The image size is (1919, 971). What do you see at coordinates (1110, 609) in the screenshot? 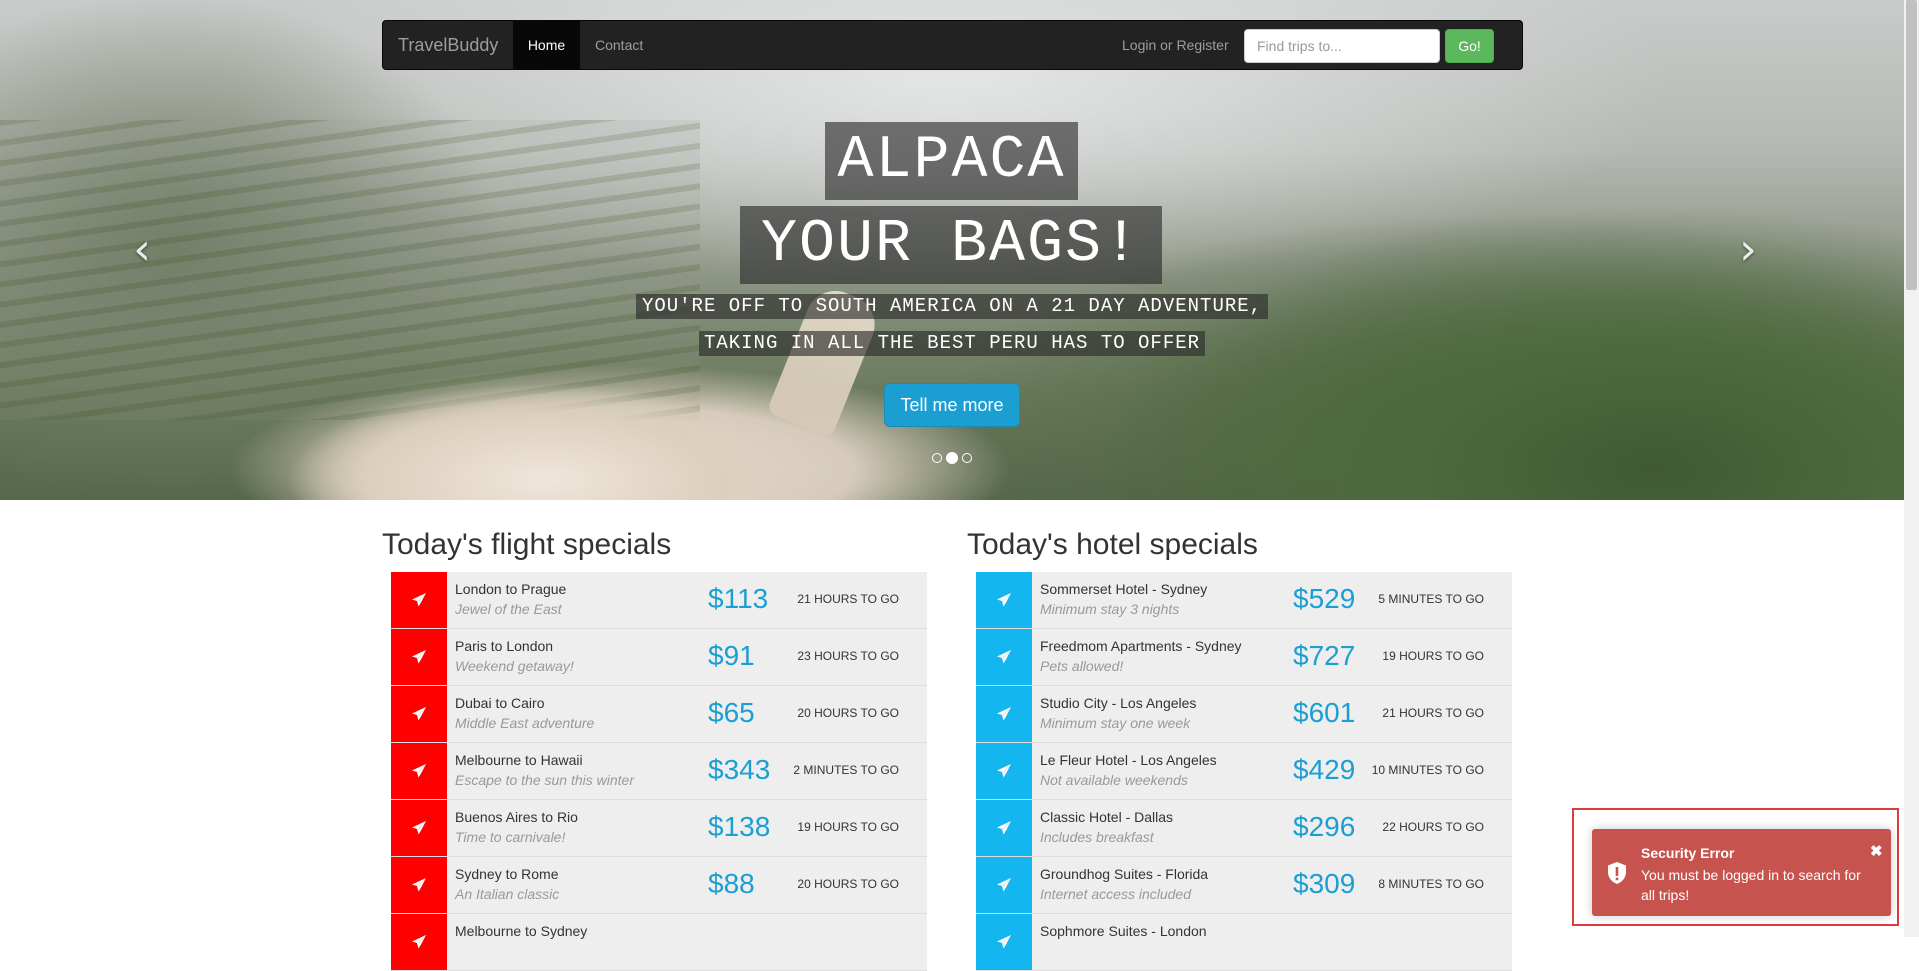
I see `special-description: Minimum stay 3 nights` at bounding box center [1110, 609].